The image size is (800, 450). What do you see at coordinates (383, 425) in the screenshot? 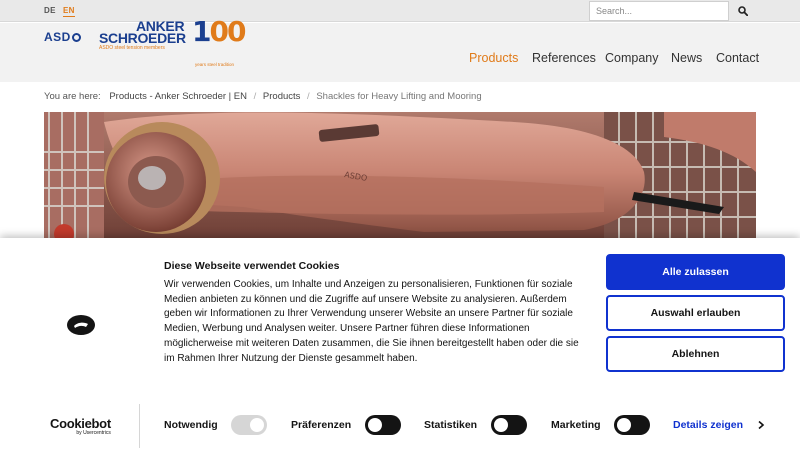
I see `toggle-preferences` at bounding box center [383, 425].